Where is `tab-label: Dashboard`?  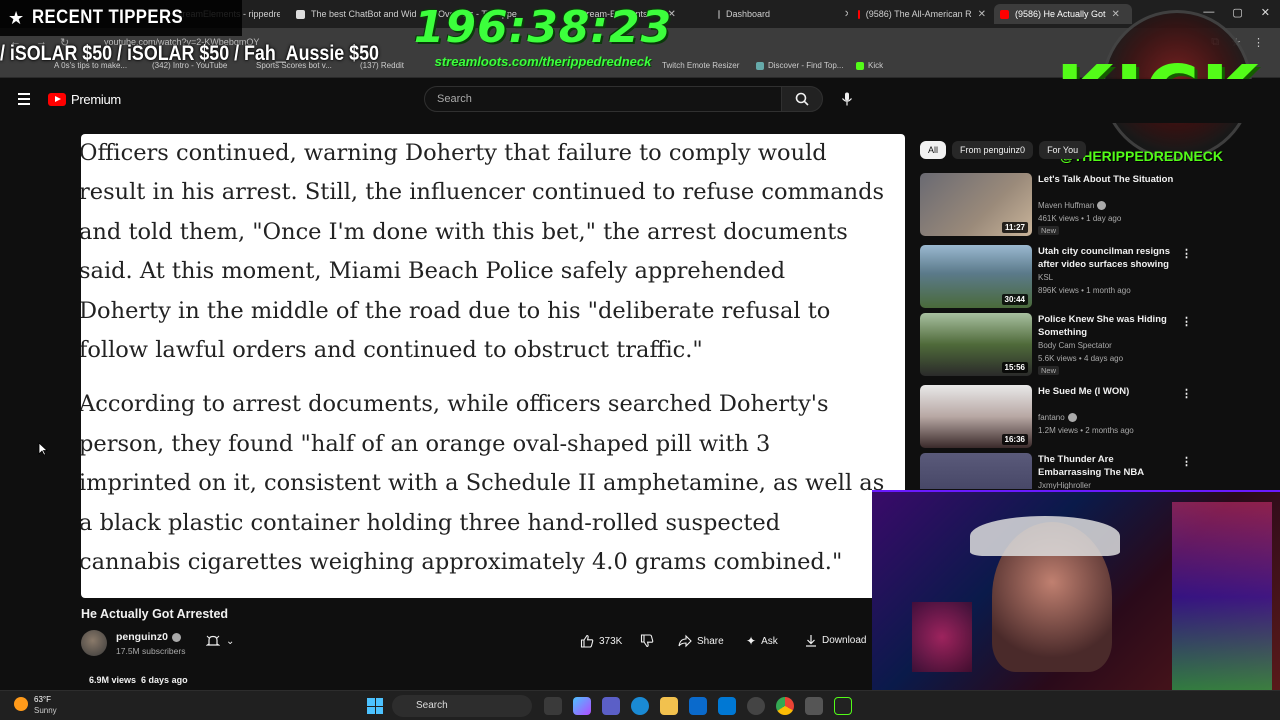
tab-label: Dashboard is located at coordinates (748, 14).